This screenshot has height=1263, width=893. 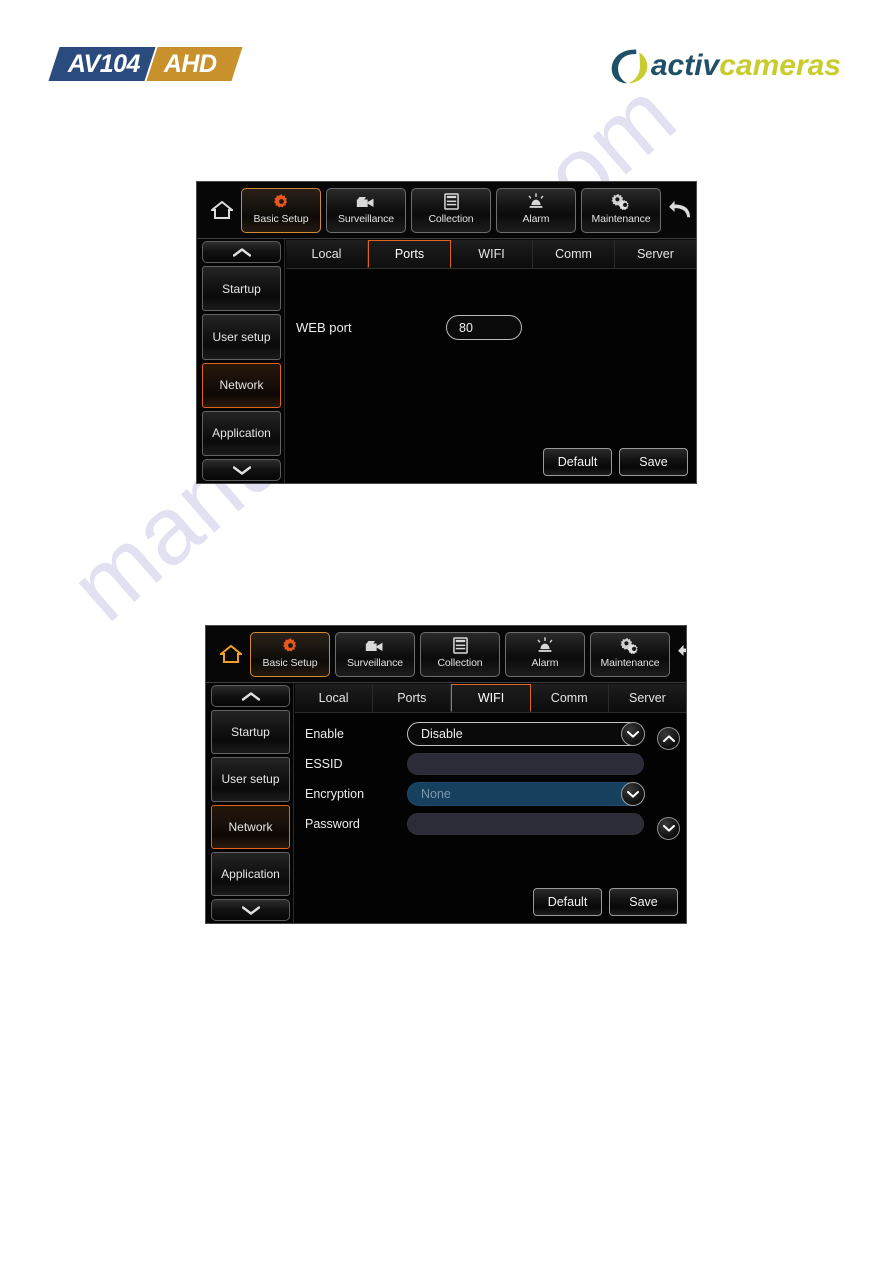 I want to click on brand-text-activ: activ, so click(x=685, y=65).